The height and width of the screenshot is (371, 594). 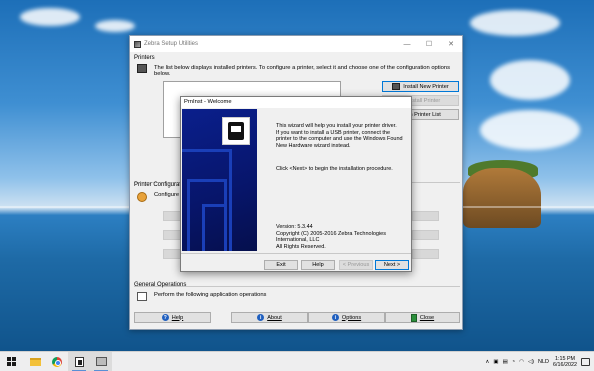 I want to click on tray-device-icon: ▤, so click(x=505, y=362).